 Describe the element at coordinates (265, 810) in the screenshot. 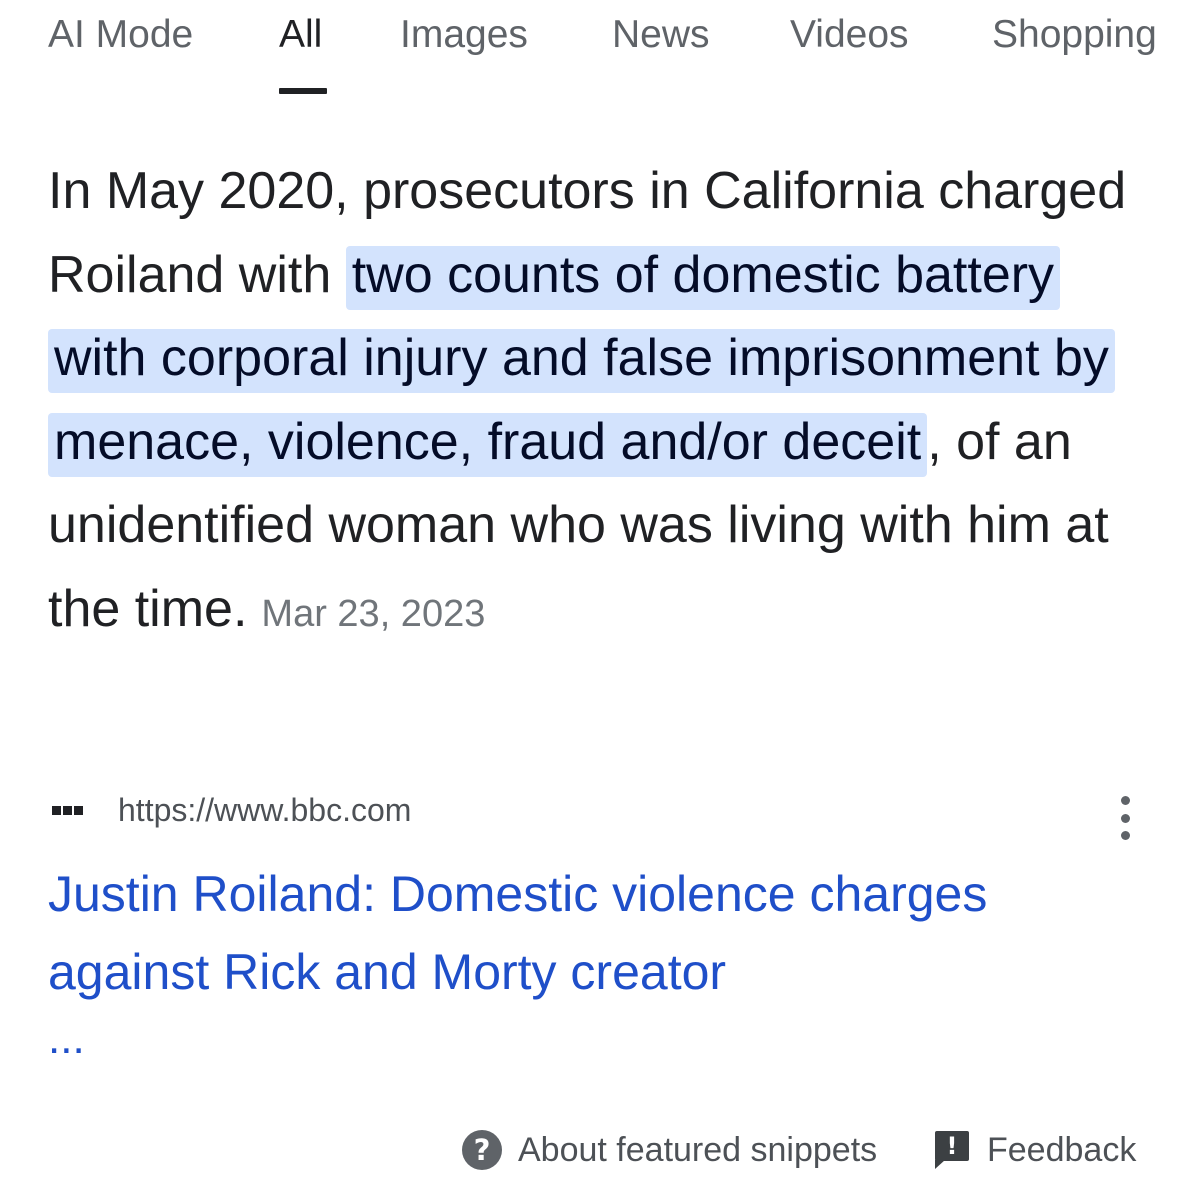

I see `source-url: https://www.bbc.com` at that location.